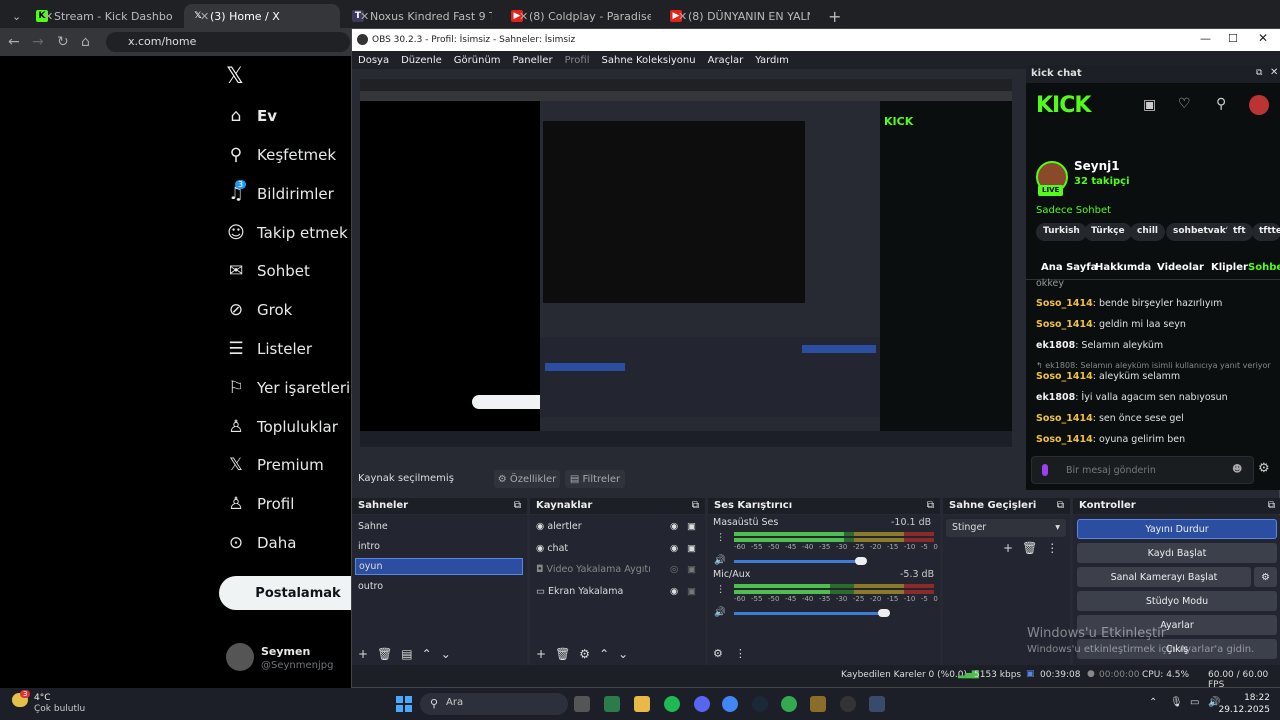  Describe the element at coordinates (649, 60) in the screenshot. I see `menu-scene-collection: Sahne Koleksiyonu` at that location.